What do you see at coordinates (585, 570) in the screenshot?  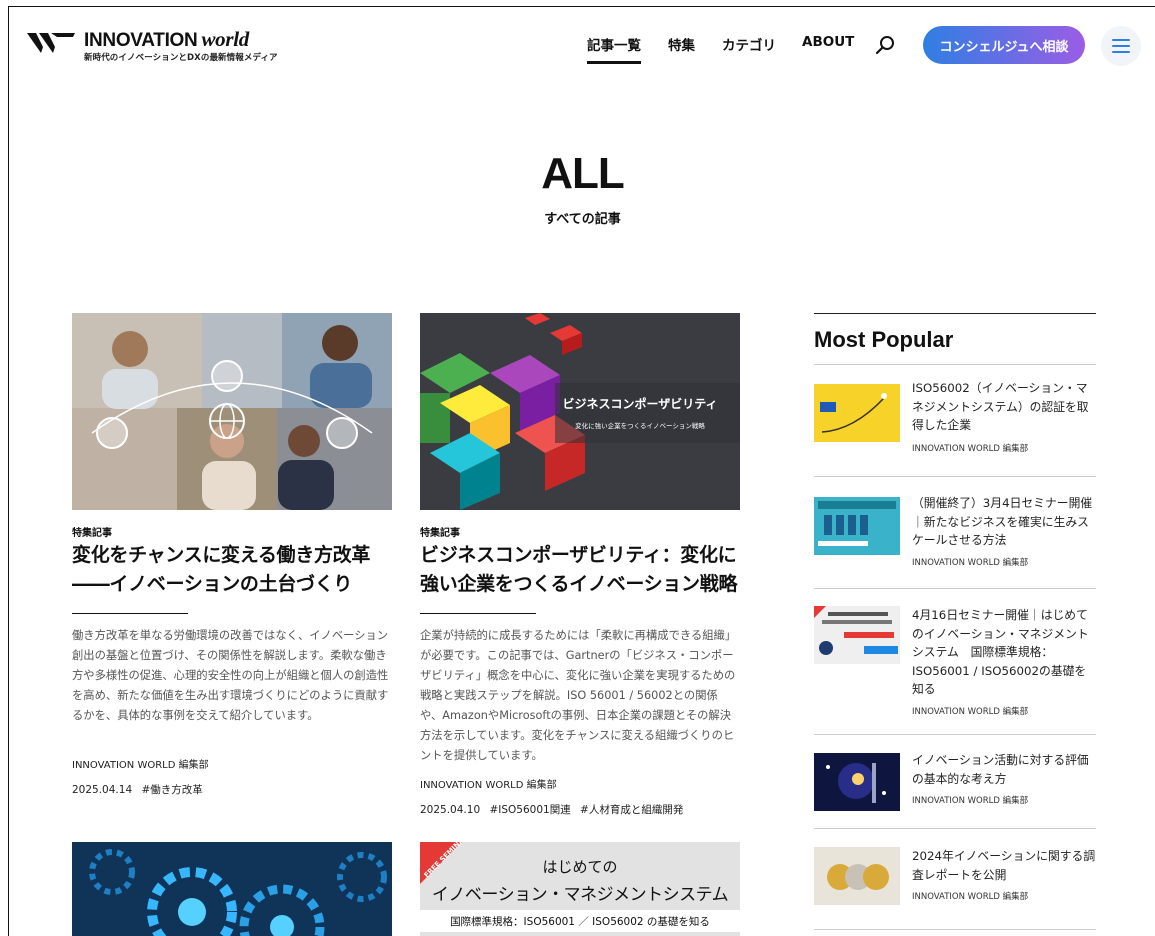 I see `article-title: ビジネスコンポーザビリティ：変化に 強い企業をつくるイノベーション戦略` at bounding box center [585, 570].